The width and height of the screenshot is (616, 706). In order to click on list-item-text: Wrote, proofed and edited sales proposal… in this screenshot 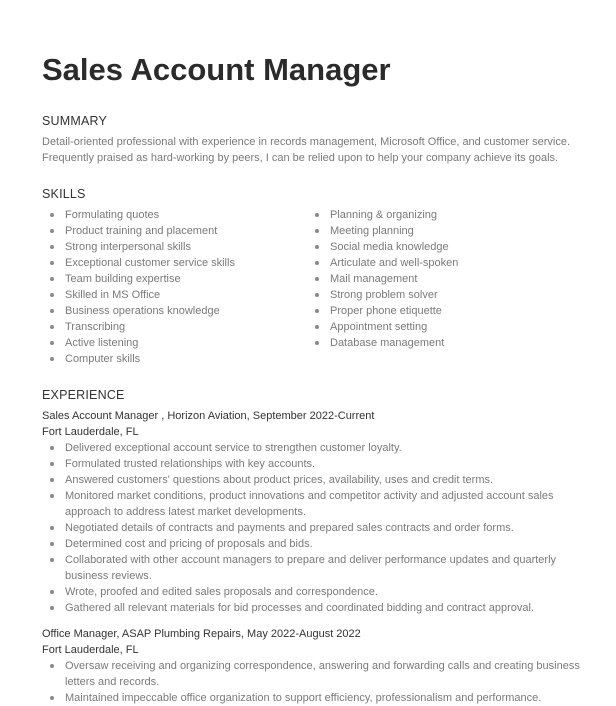, I will do `click(221, 592)`.